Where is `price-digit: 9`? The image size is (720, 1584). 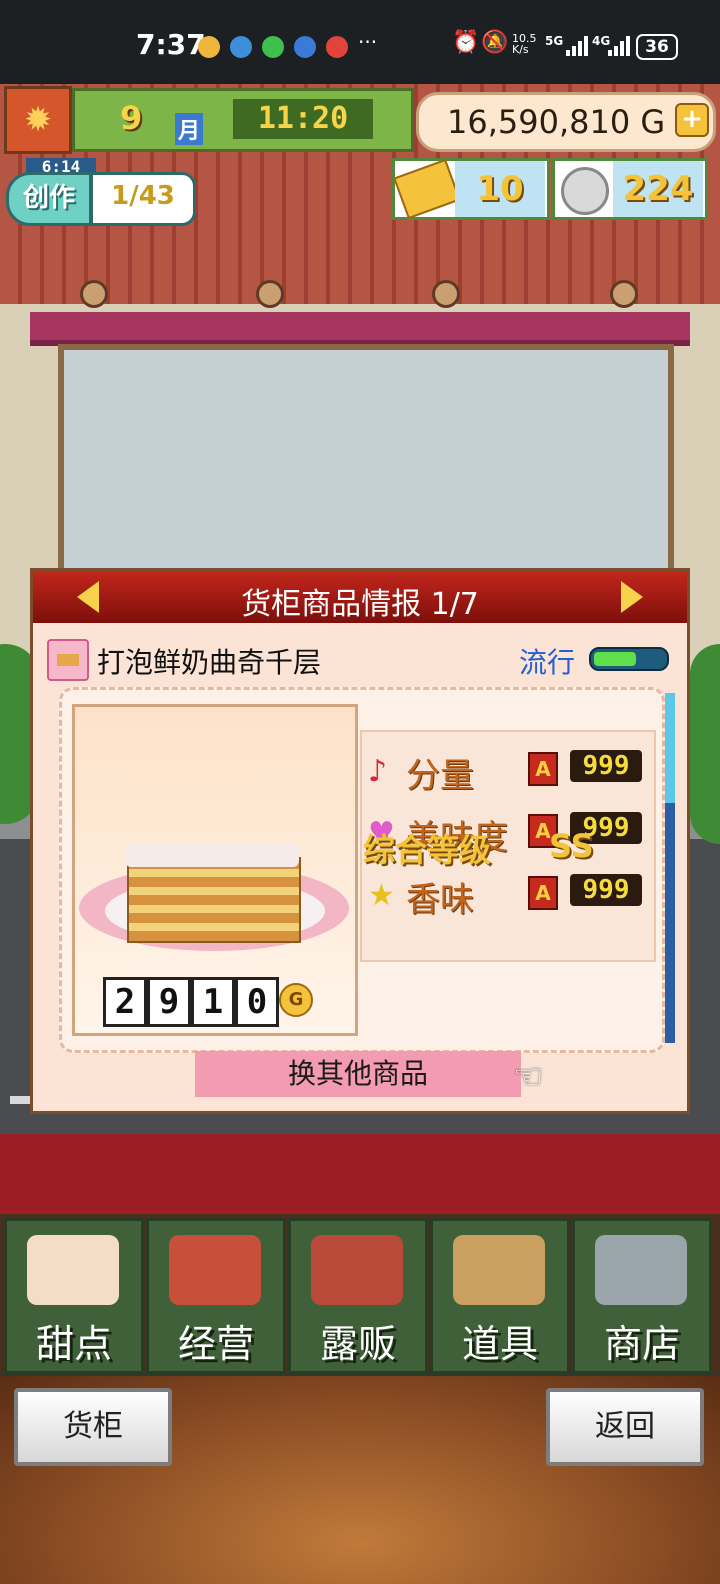
price-digit: 9 is located at coordinates (169, 1002).